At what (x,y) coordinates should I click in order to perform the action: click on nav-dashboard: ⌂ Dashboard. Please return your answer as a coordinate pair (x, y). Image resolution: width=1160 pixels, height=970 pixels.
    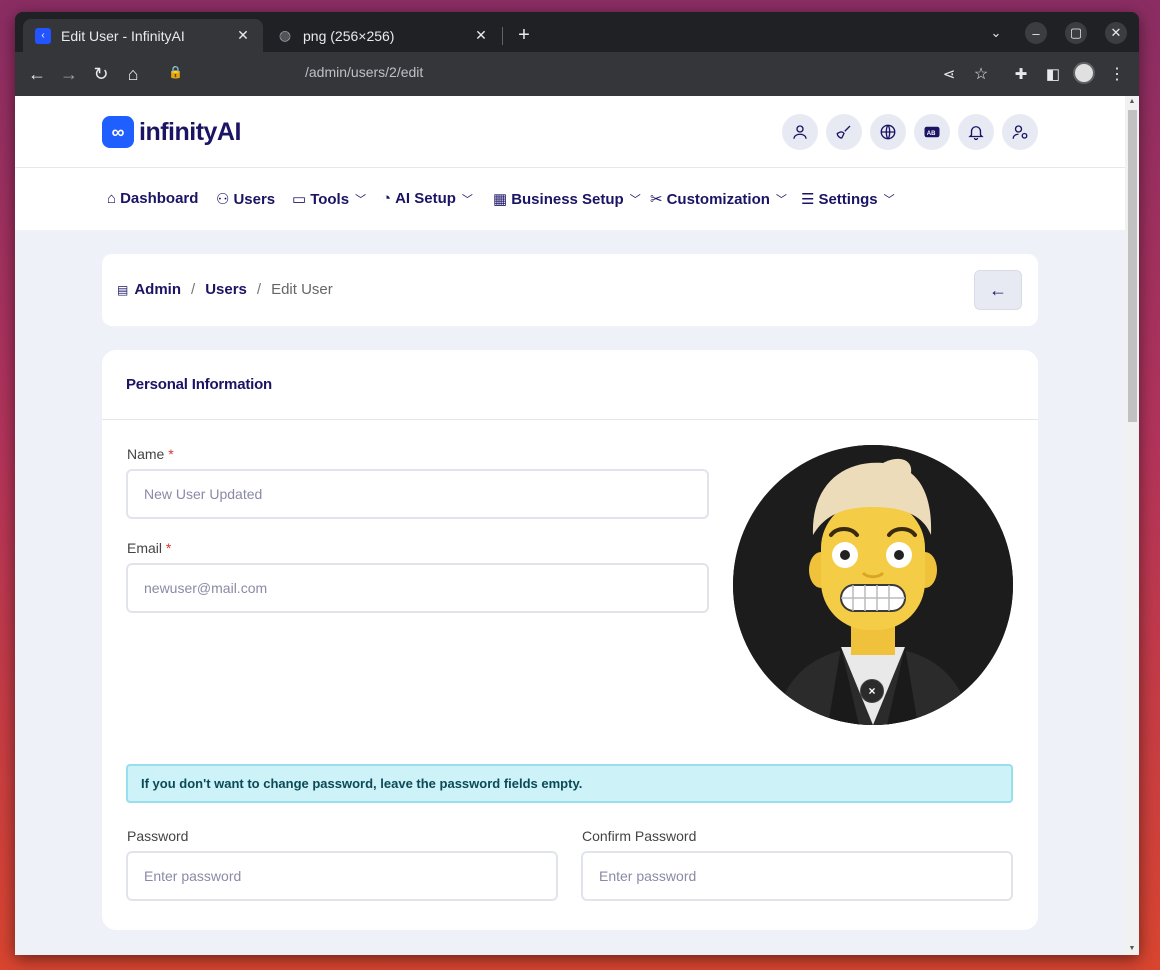
    Looking at the image, I should click on (152, 198).